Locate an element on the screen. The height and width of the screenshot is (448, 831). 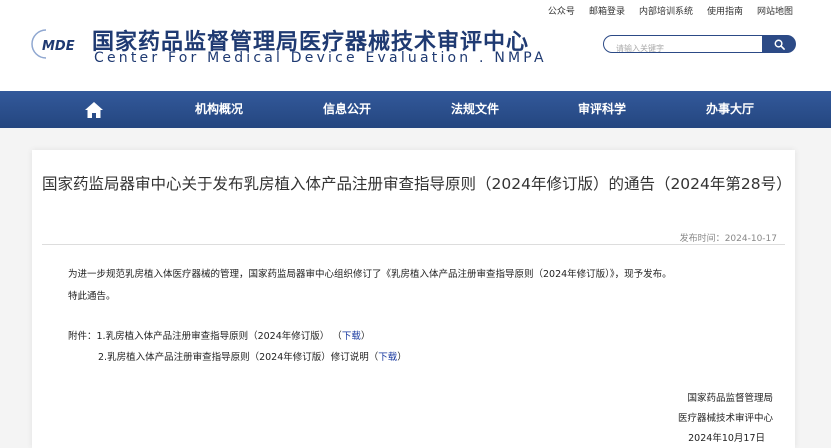
search-box is located at coordinates (683, 46).